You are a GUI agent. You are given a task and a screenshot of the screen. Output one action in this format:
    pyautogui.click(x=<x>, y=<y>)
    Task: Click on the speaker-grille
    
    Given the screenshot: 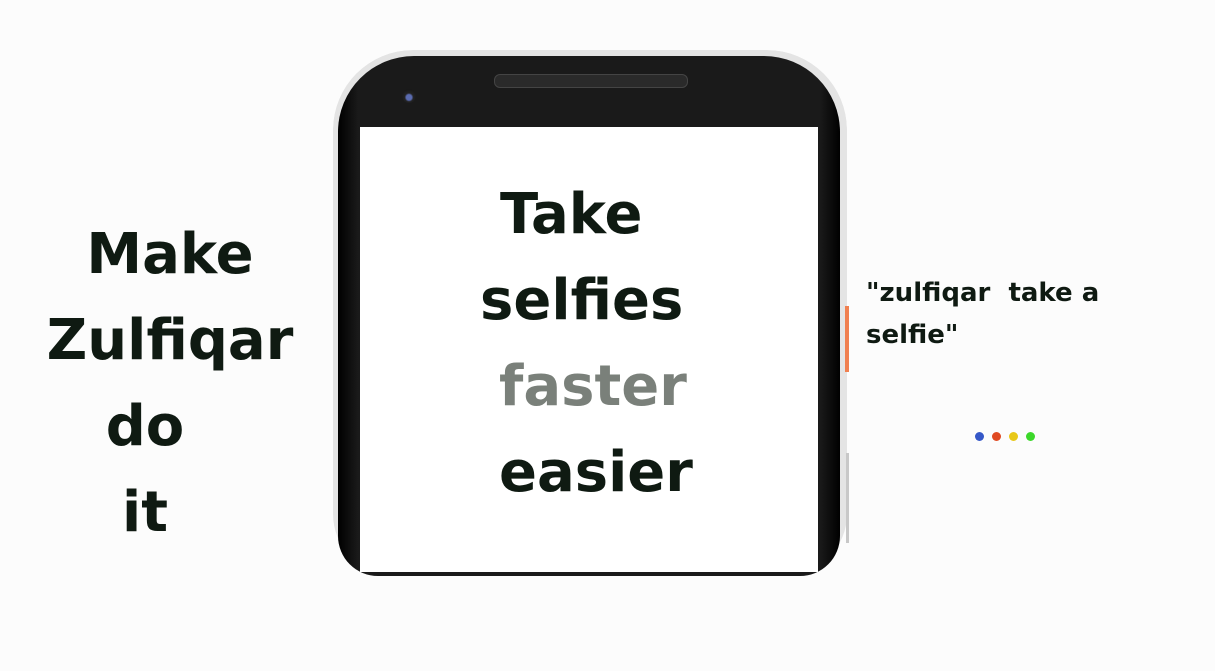 What is the action you would take?
    pyautogui.click(x=591, y=81)
    